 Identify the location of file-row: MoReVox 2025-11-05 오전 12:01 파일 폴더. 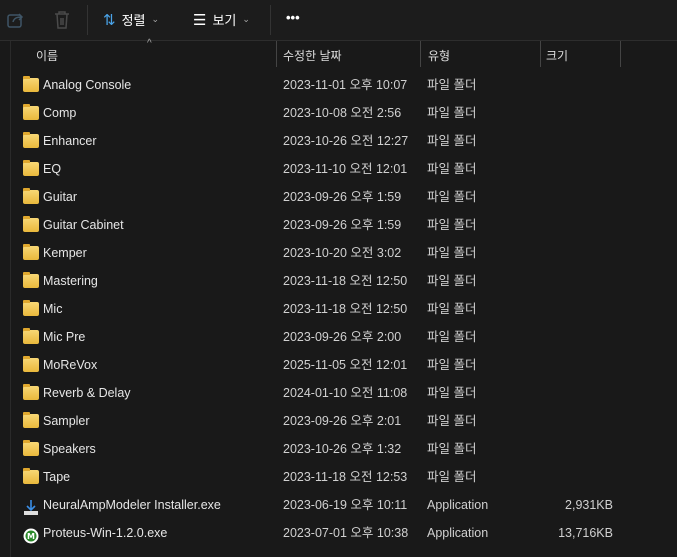
(338, 365).